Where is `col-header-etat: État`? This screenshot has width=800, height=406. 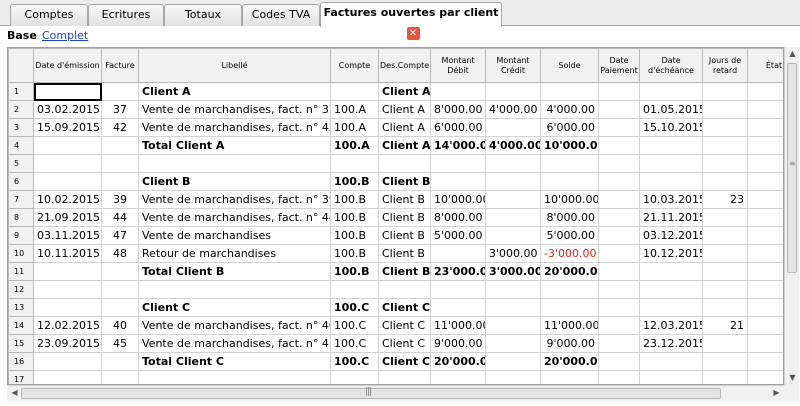 col-header-etat: État is located at coordinates (765, 65).